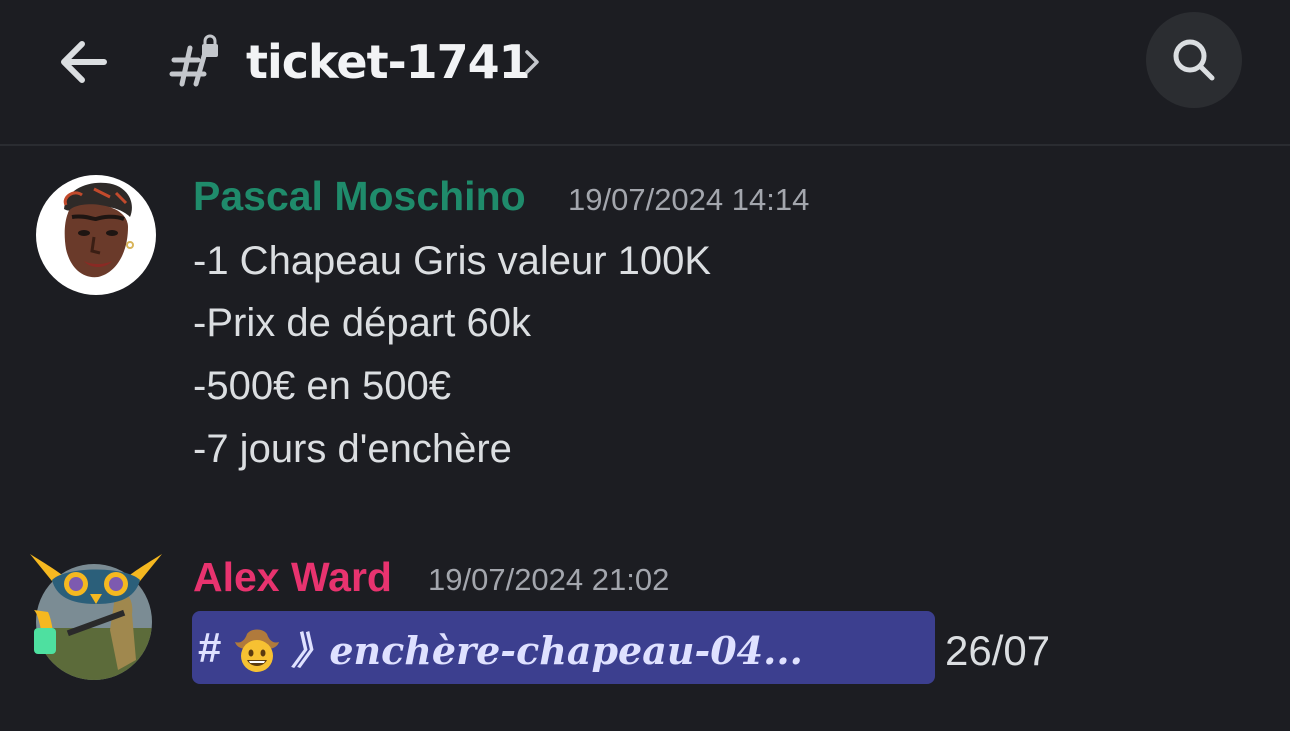 The image size is (1290, 731). I want to click on message-timestamp: 19/07/2024 14:14, so click(689, 199).